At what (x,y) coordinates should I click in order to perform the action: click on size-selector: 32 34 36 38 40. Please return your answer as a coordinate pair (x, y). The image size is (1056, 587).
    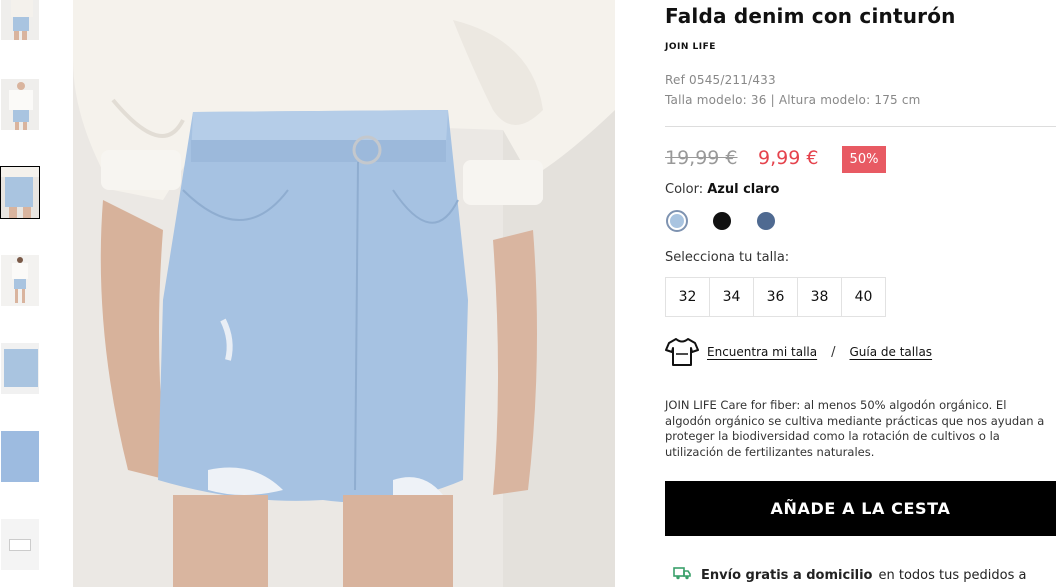
    Looking at the image, I should click on (775, 297).